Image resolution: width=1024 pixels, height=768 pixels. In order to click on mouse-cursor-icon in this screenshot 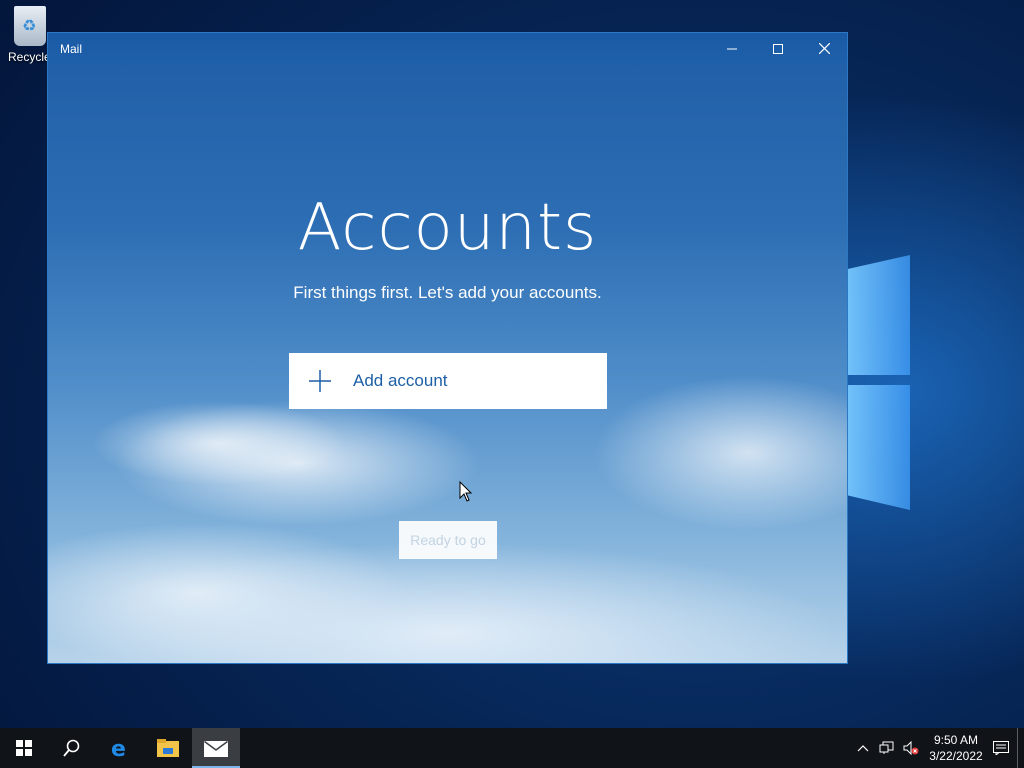, I will do `click(466, 491)`.